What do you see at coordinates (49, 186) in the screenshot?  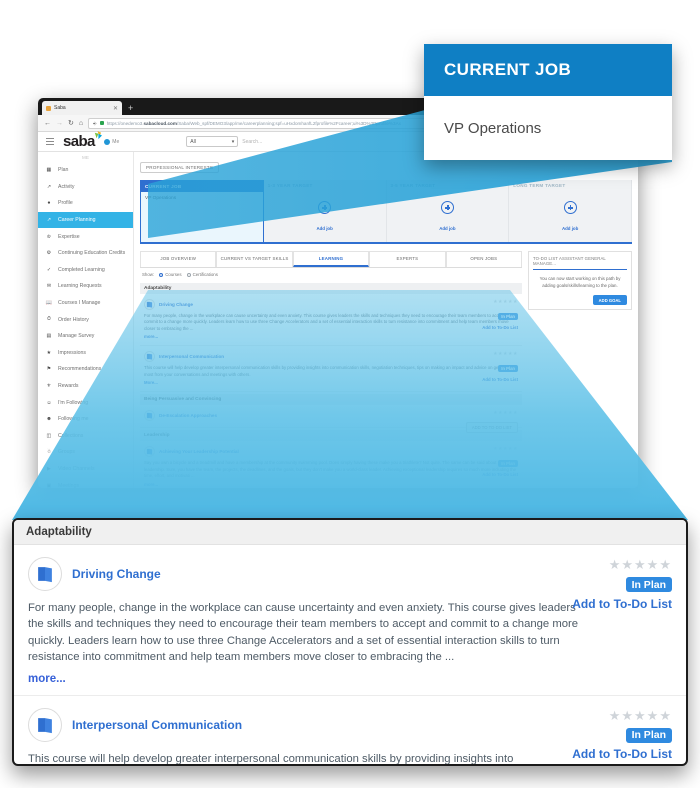 I see `activity-icon: ↗` at bounding box center [49, 186].